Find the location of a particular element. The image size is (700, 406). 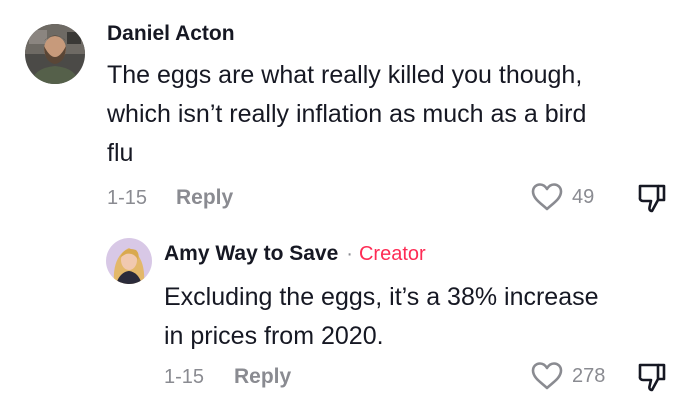

like-button: 49 is located at coordinates (562, 197).